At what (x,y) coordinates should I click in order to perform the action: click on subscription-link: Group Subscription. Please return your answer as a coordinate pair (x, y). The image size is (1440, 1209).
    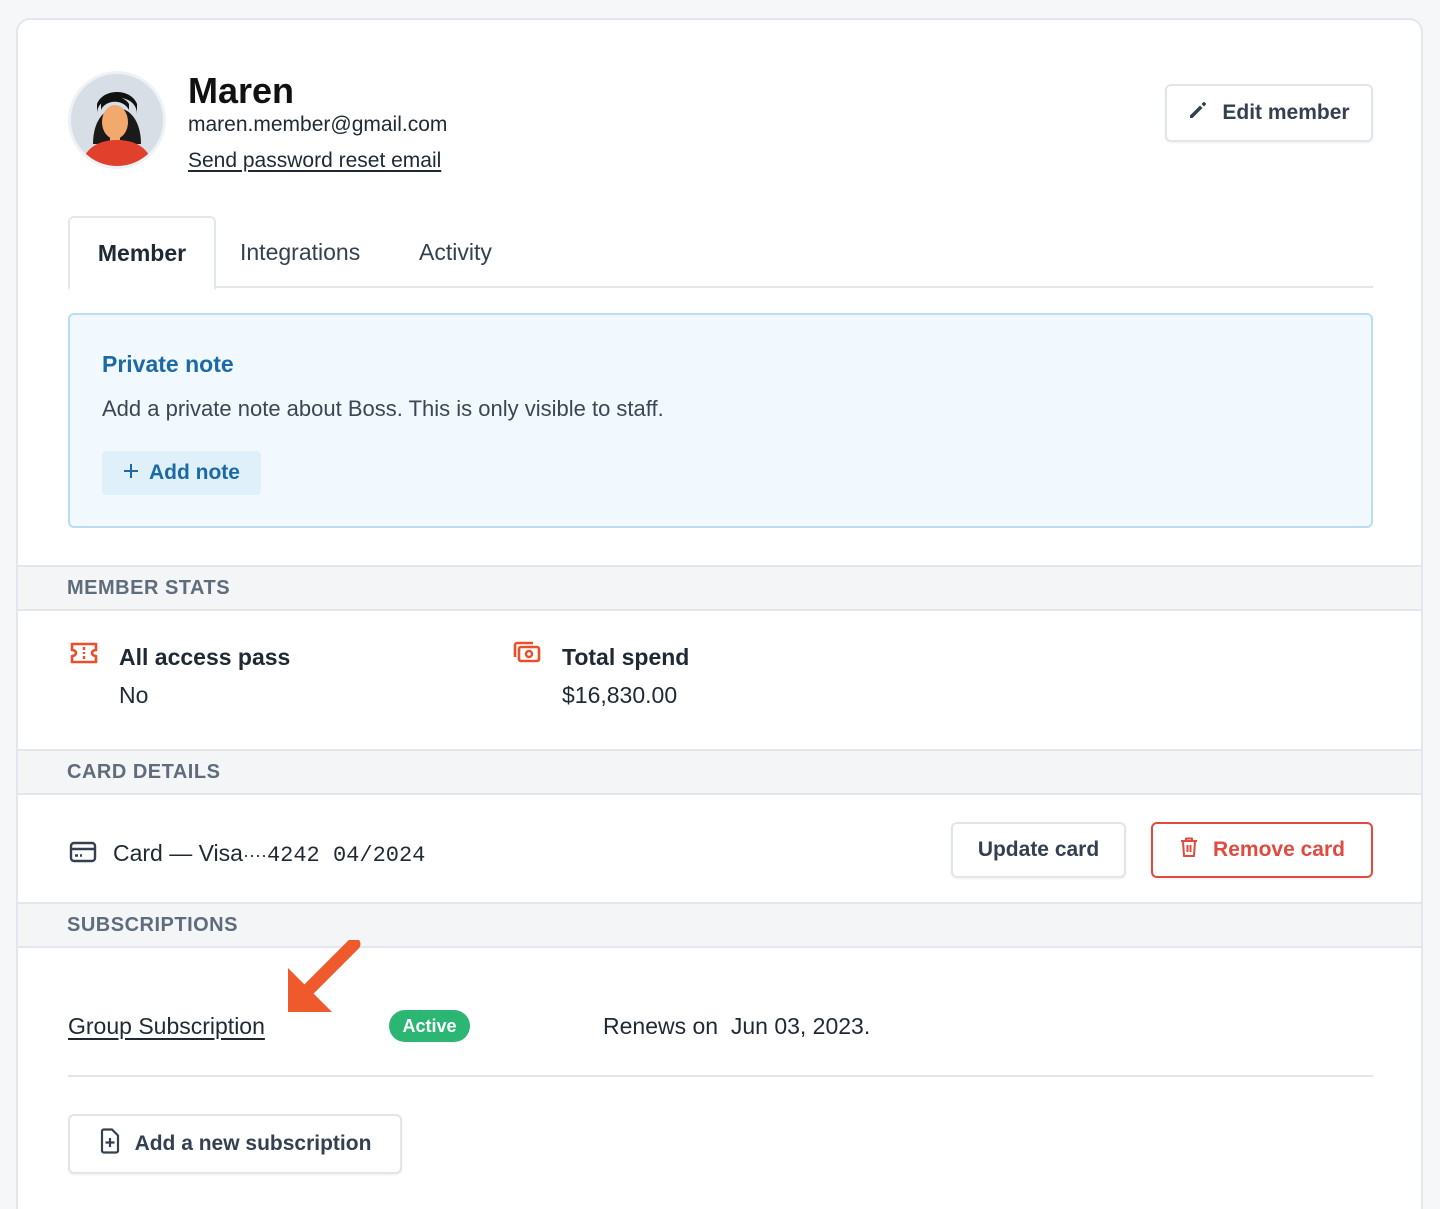
    Looking at the image, I should click on (166, 1026).